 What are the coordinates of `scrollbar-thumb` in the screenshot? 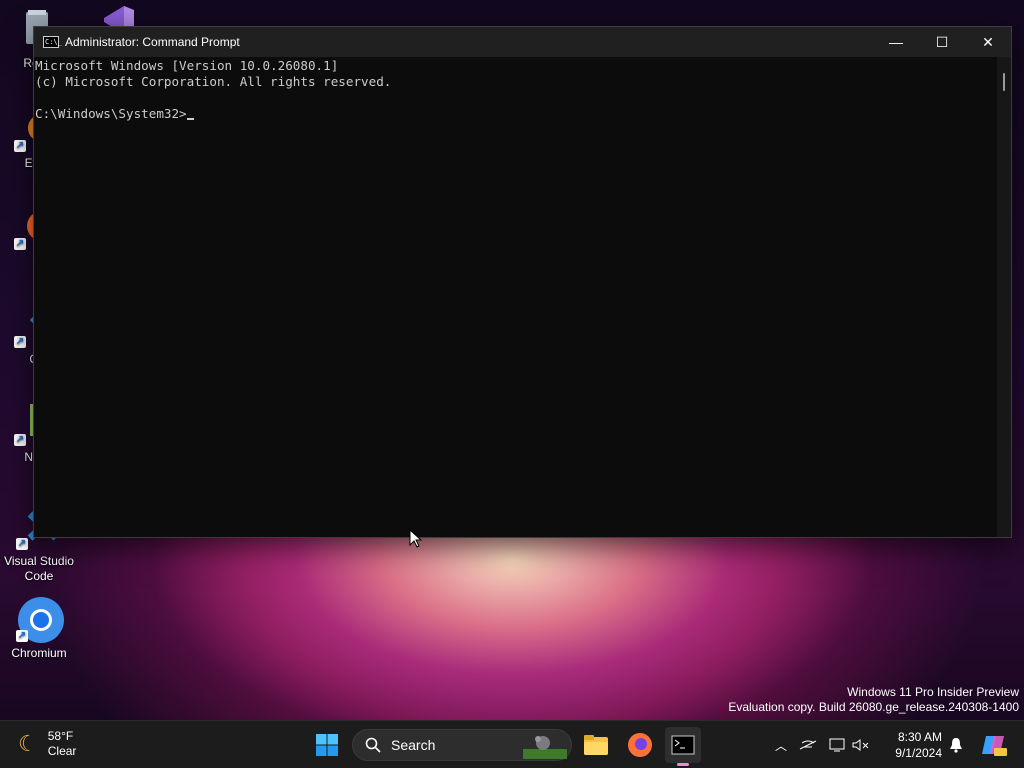 It's located at (1004, 82).